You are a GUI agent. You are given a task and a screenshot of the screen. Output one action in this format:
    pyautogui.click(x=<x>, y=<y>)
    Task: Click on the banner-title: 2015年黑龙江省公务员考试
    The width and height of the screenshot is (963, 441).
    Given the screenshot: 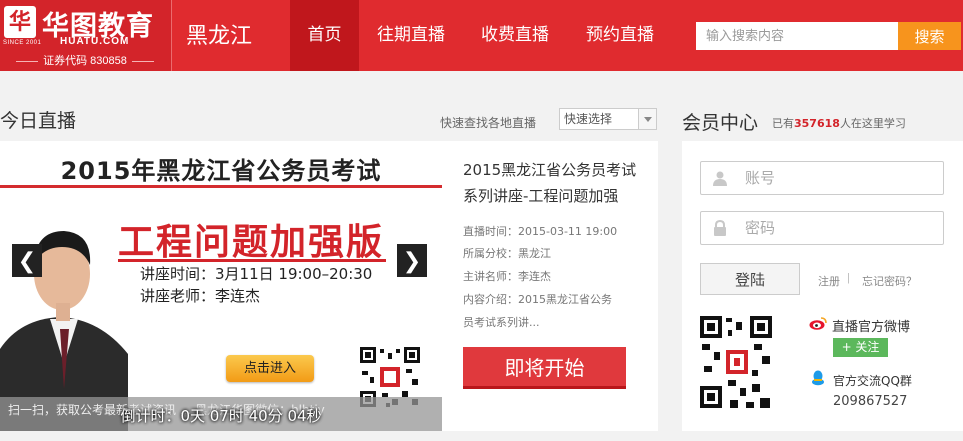 What is the action you would take?
    pyautogui.click(x=221, y=171)
    